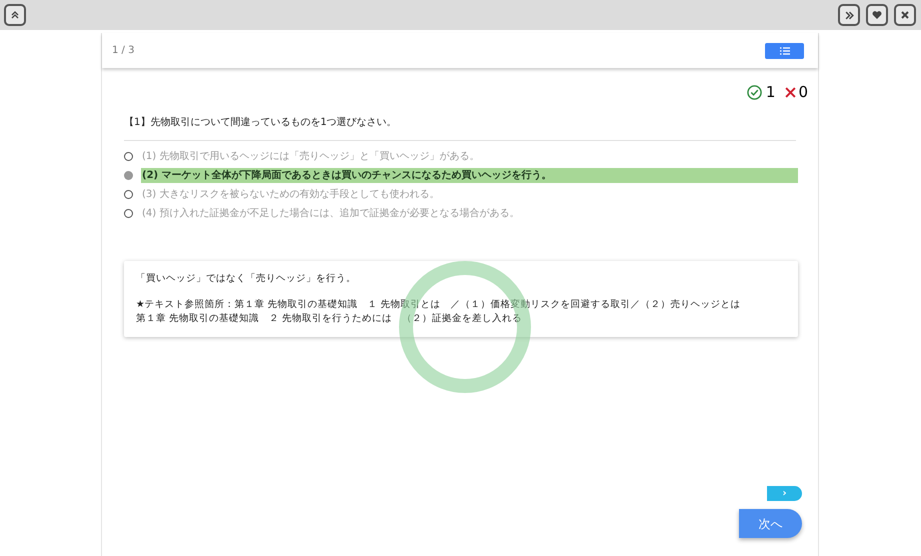 The width and height of the screenshot is (921, 556). What do you see at coordinates (803, 92) in the screenshot?
I see `wrong-count: 0` at bounding box center [803, 92].